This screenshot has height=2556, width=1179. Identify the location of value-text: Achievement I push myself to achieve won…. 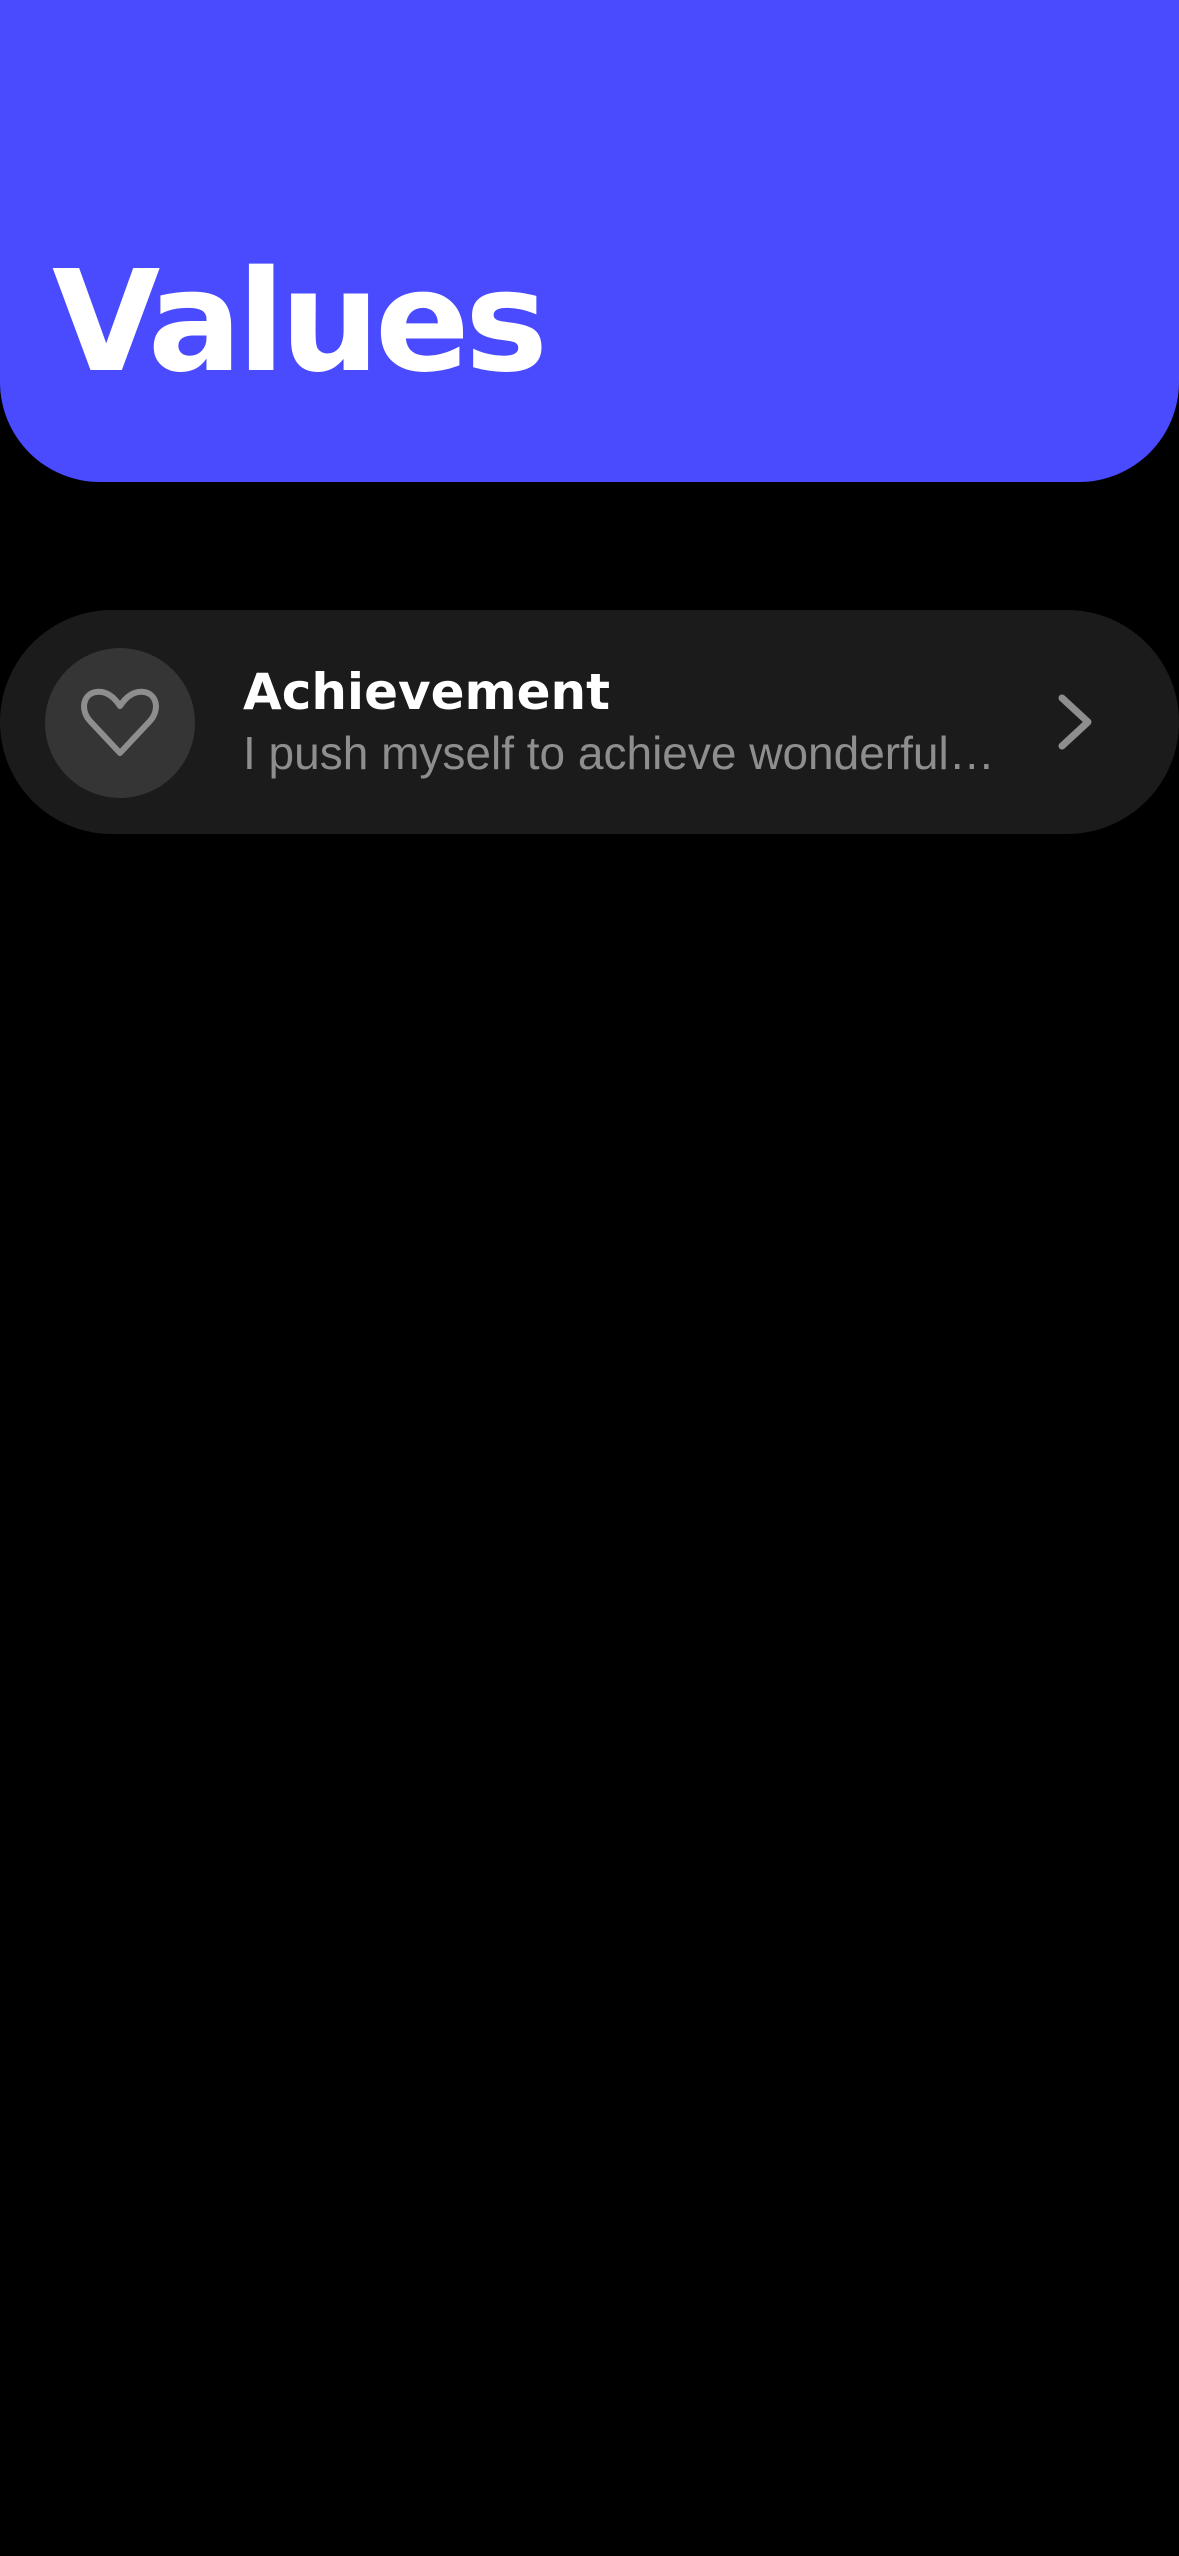
(633, 722).